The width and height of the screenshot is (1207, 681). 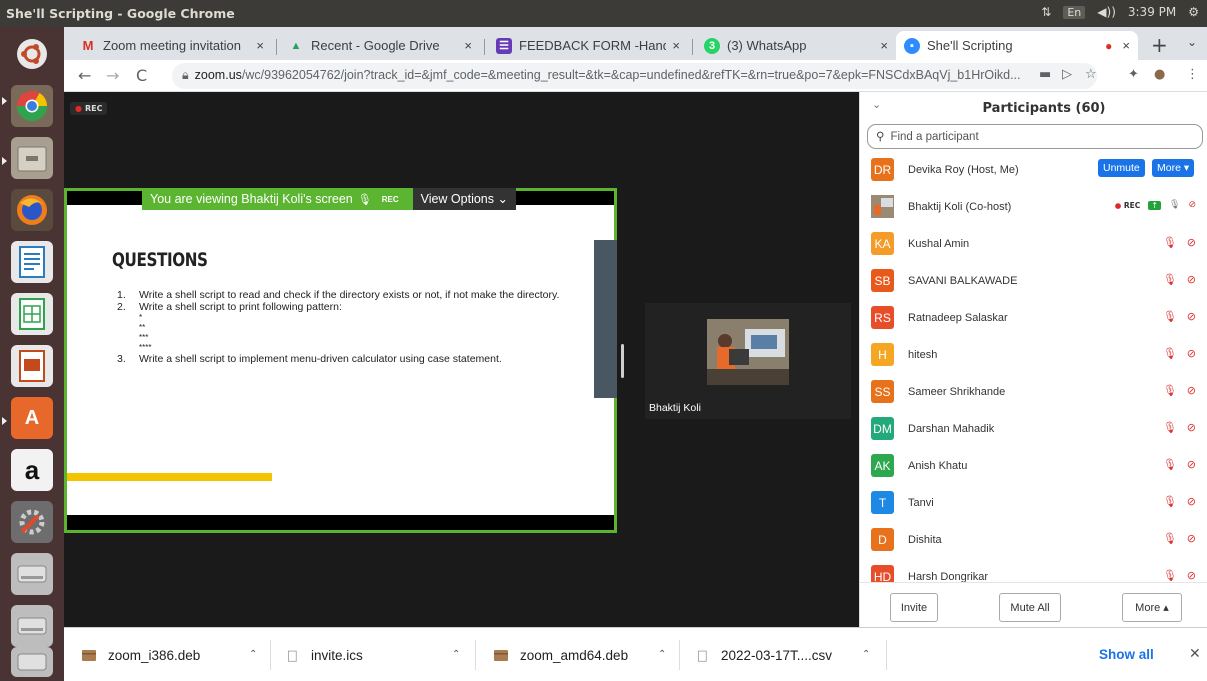 I want to click on participant-row: SB SAVANI BALKAWADE 🎙︎ ⊘, so click(x=1033, y=281).